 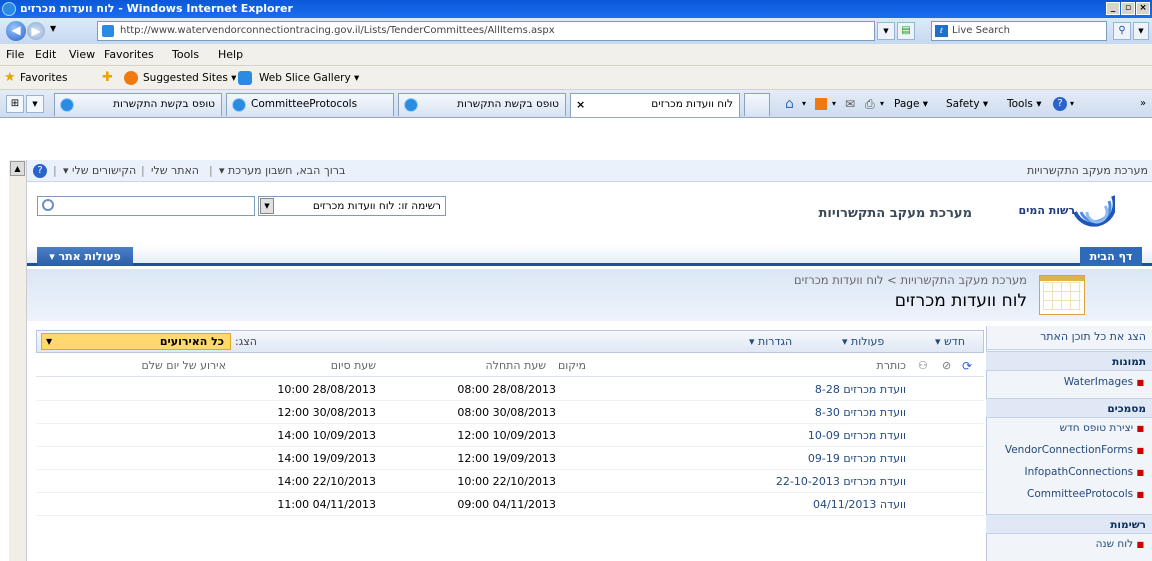 I want to click on site-root-link: מערכת מעקב התקשרויות, so click(x=1087, y=171).